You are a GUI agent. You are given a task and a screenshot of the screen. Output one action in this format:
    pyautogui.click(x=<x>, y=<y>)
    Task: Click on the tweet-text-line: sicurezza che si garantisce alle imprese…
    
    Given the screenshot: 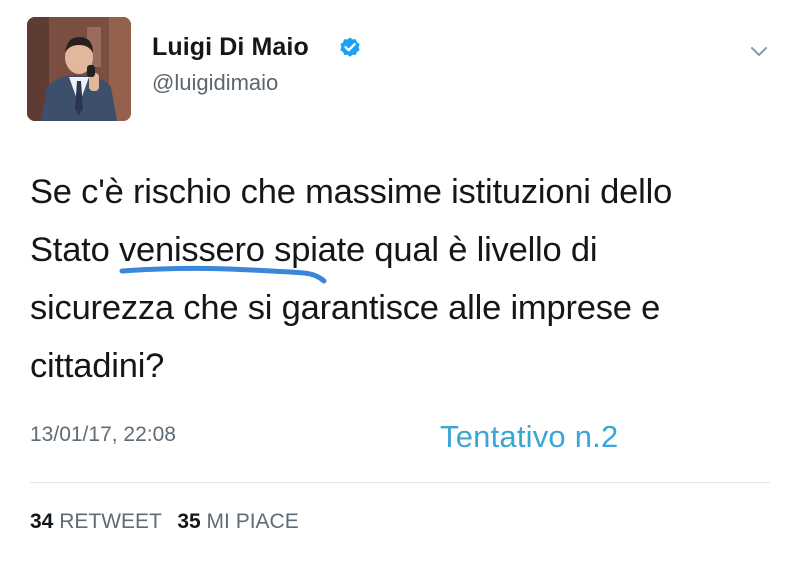 What is the action you would take?
    pyautogui.click(x=345, y=308)
    